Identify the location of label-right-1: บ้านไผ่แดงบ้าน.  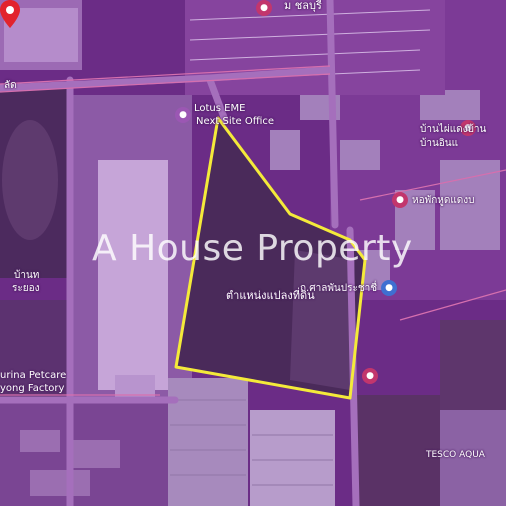
(453, 129).